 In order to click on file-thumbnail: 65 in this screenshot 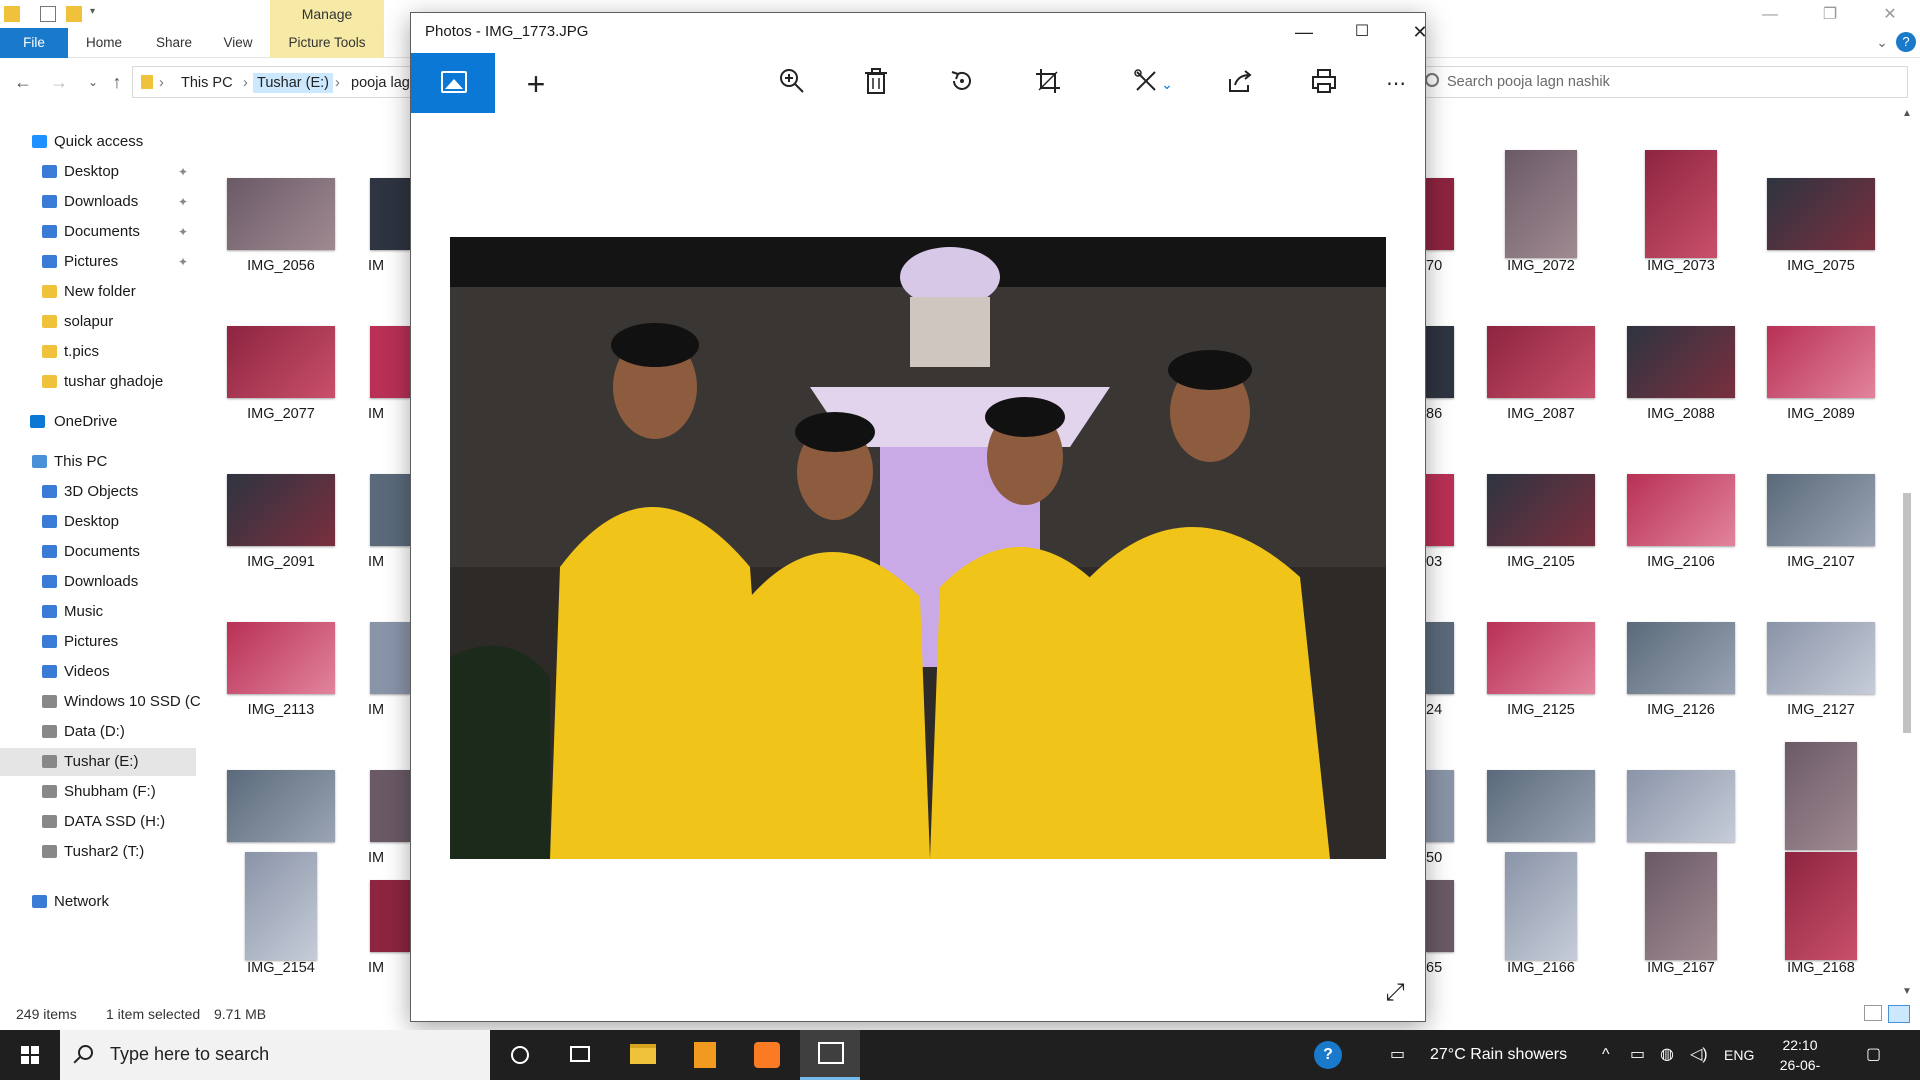, I will do `click(1444, 922)`.